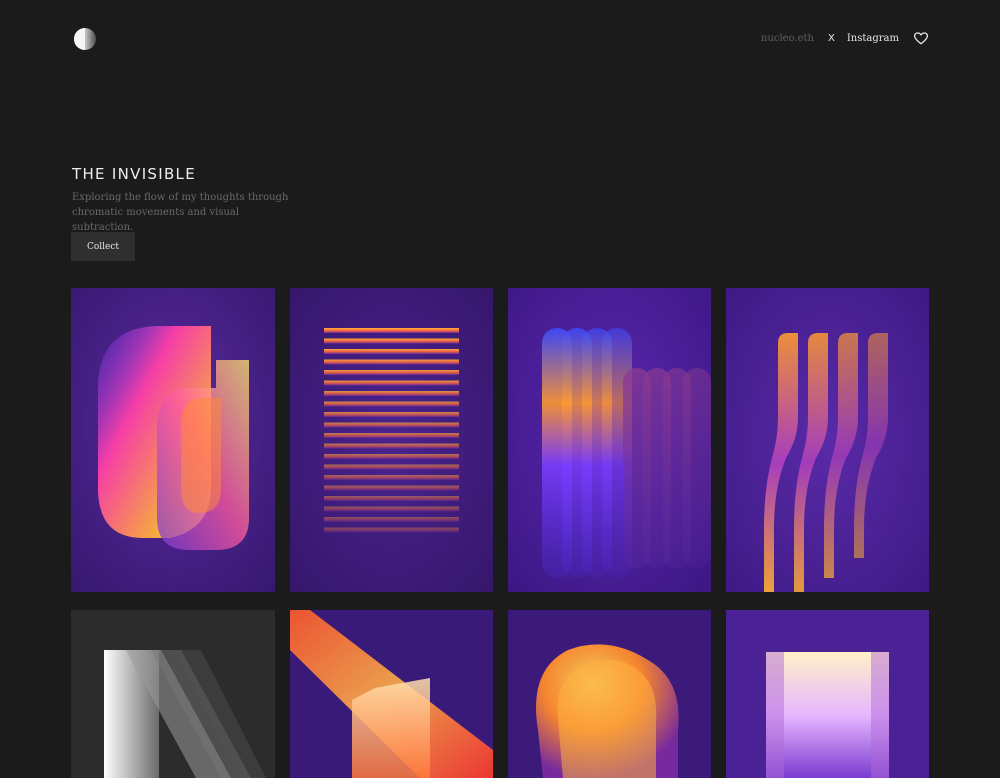  What do you see at coordinates (609, 694) in the screenshot?
I see `artwork-7-card` at bounding box center [609, 694].